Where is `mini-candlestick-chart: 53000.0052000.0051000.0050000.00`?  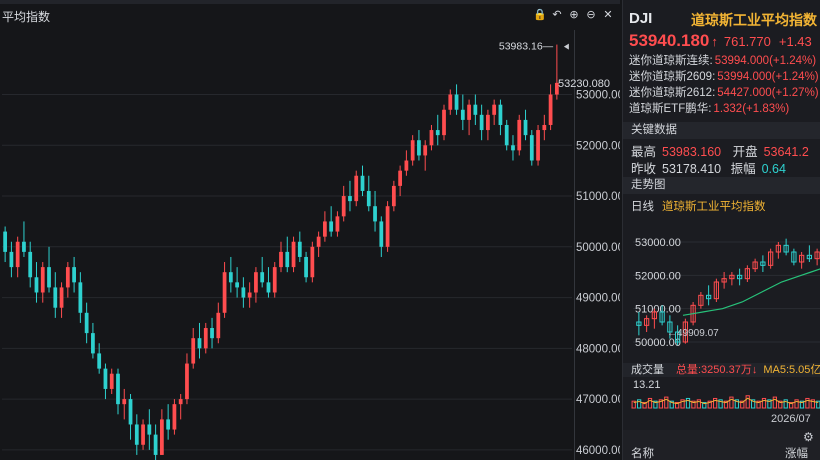 mini-candlestick-chart: 53000.0052000.0051000.0050000.00 is located at coordinates (721, 289).